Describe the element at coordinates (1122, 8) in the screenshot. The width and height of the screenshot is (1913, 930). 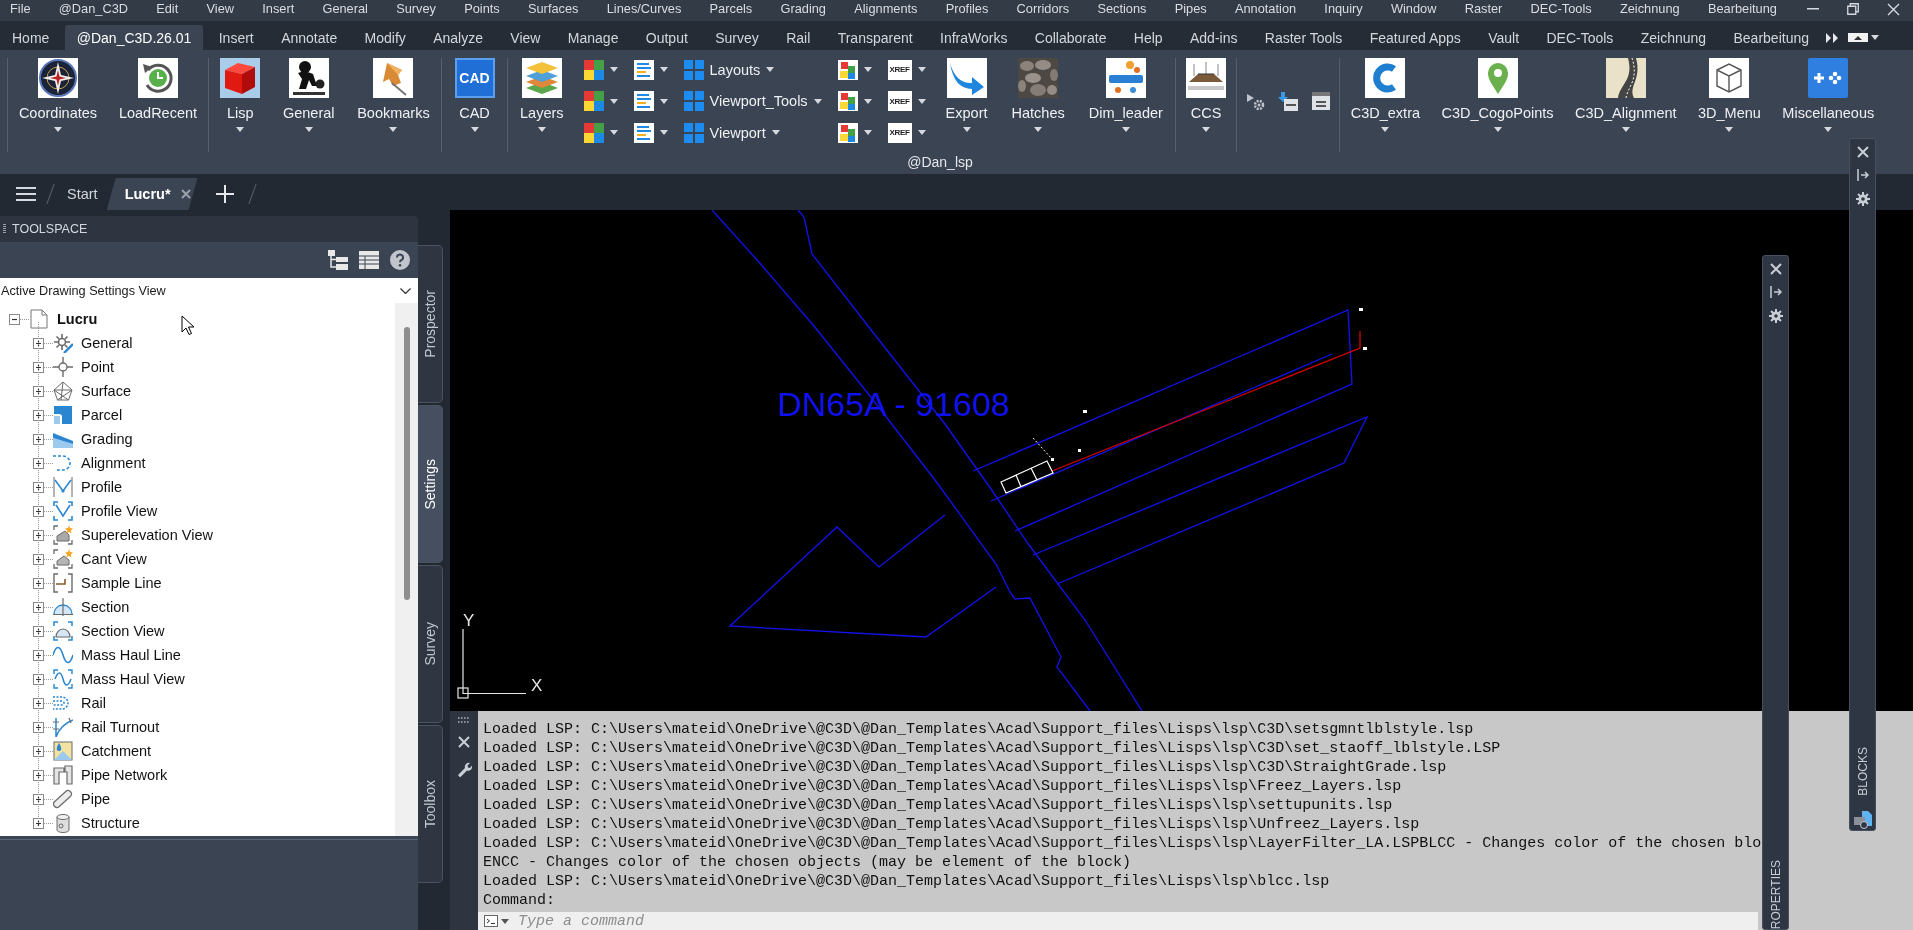
I see `menu-item: Sections` at that location.